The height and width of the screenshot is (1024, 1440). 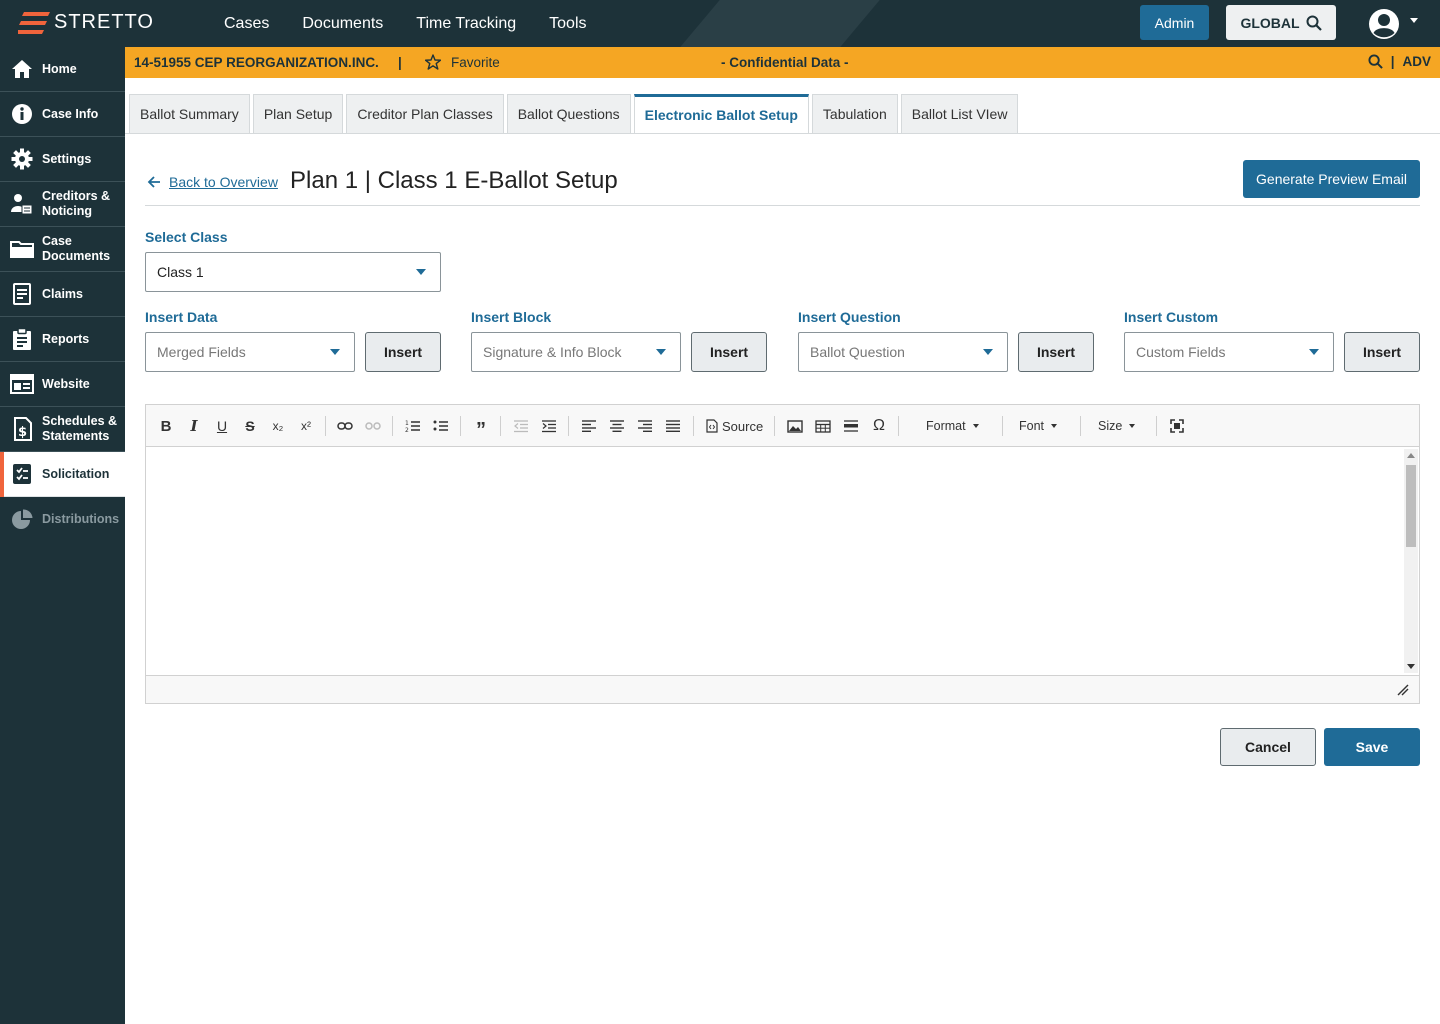 I want to click on page-title: Plan 1 | Class 1 E-Ballot Setup, so click(x=454, y=180).